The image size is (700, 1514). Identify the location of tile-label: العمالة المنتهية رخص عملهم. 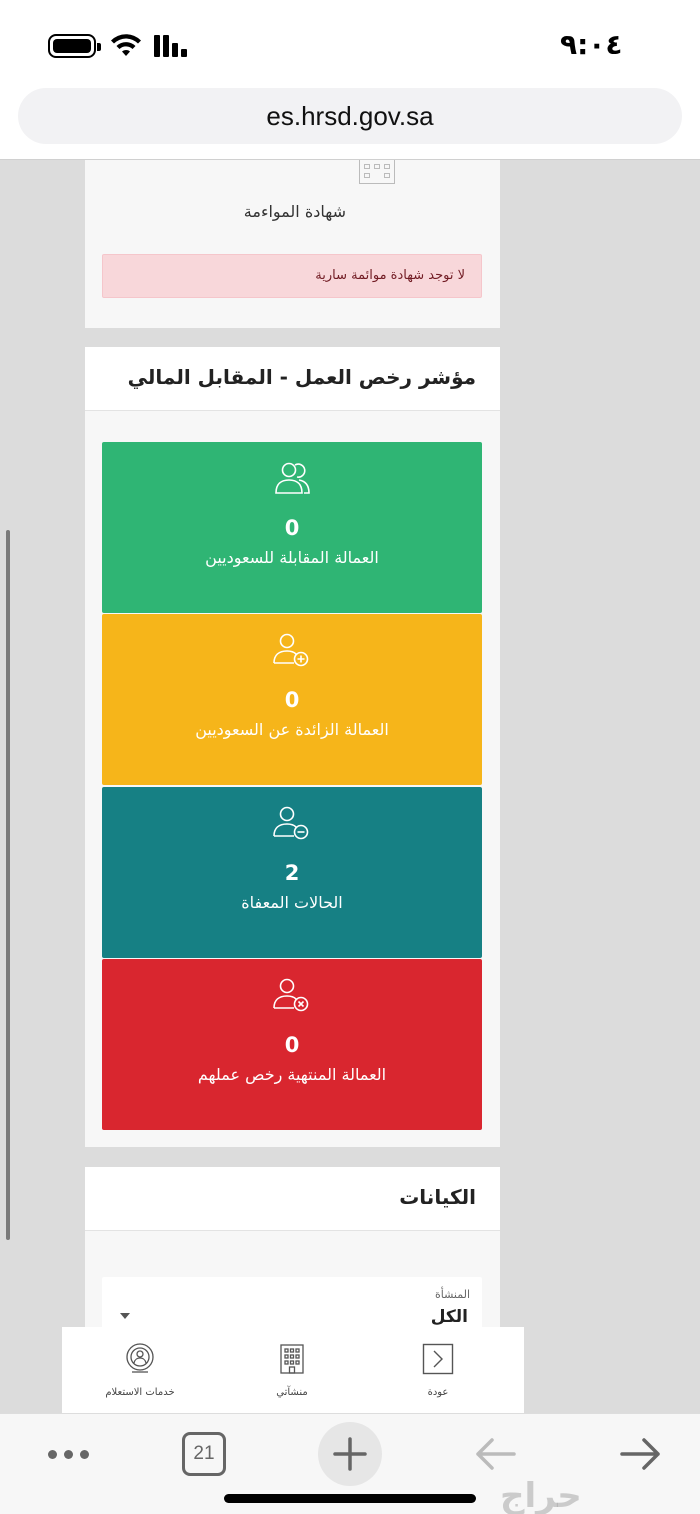
(292, 1074).